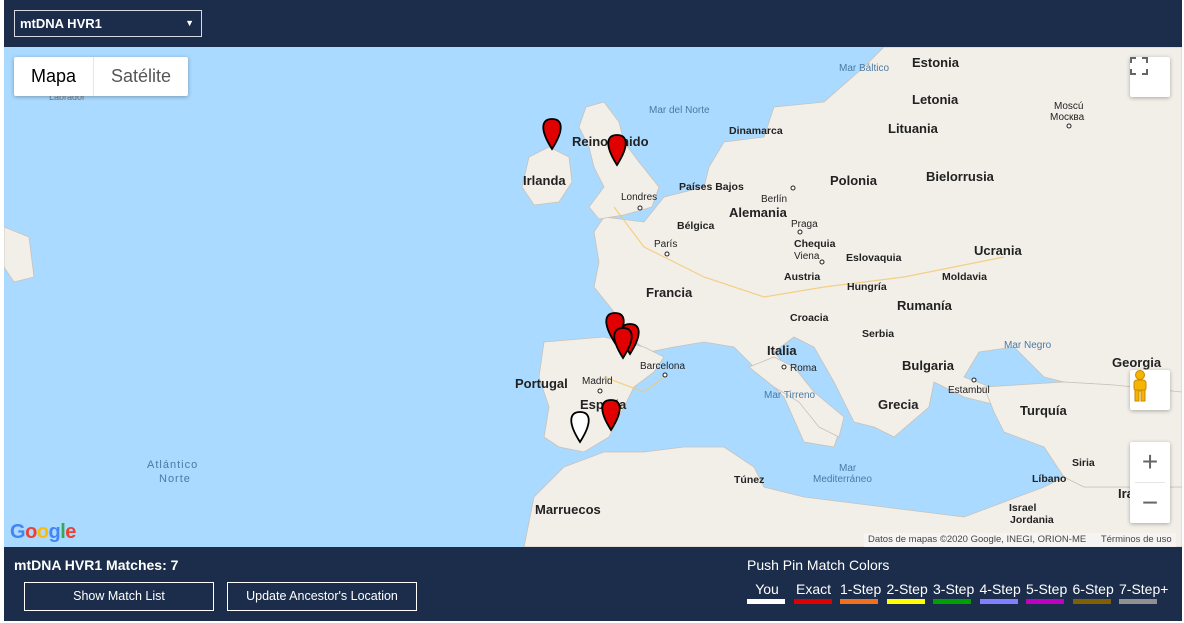 This screenshot has height=623, width=1184. I want to click on label-ucrania: Ucrania, so click(998, 250).